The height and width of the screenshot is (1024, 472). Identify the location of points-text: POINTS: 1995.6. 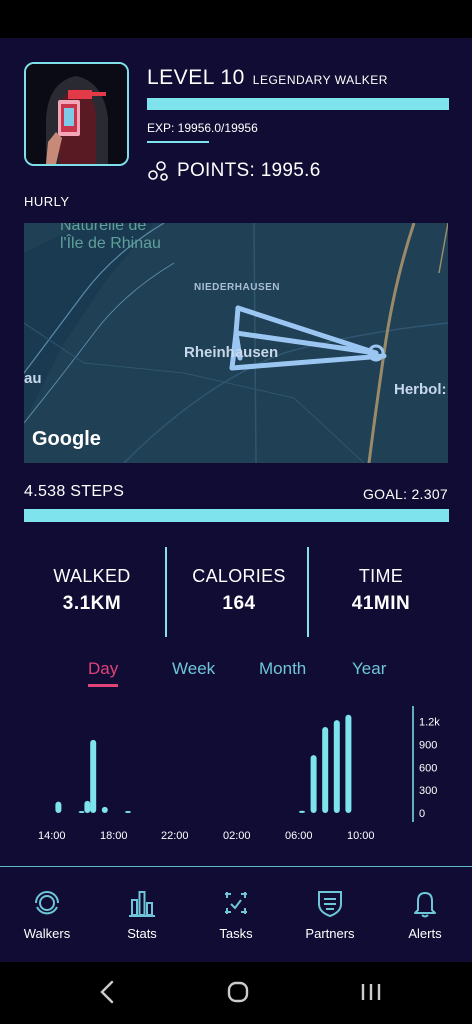
(249, 170).